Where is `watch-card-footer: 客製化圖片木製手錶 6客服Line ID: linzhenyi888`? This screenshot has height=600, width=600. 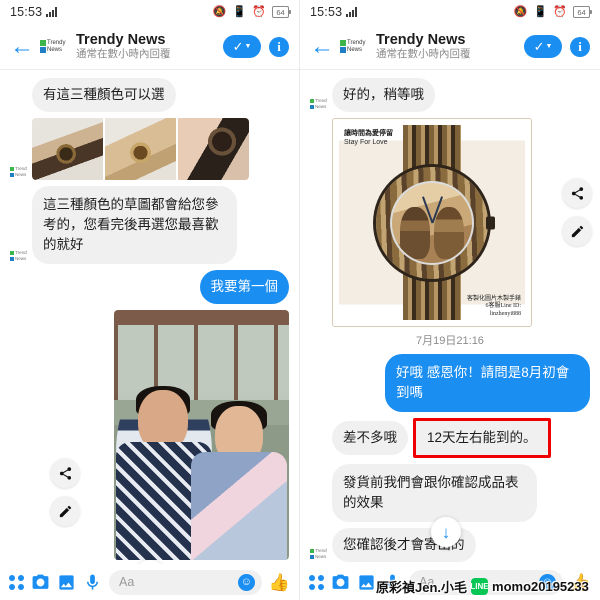
watch-card-footer: 客製化圖片木製手錶 6客服Line ID: linzhenyi888 is located at coordinates (494, 307).